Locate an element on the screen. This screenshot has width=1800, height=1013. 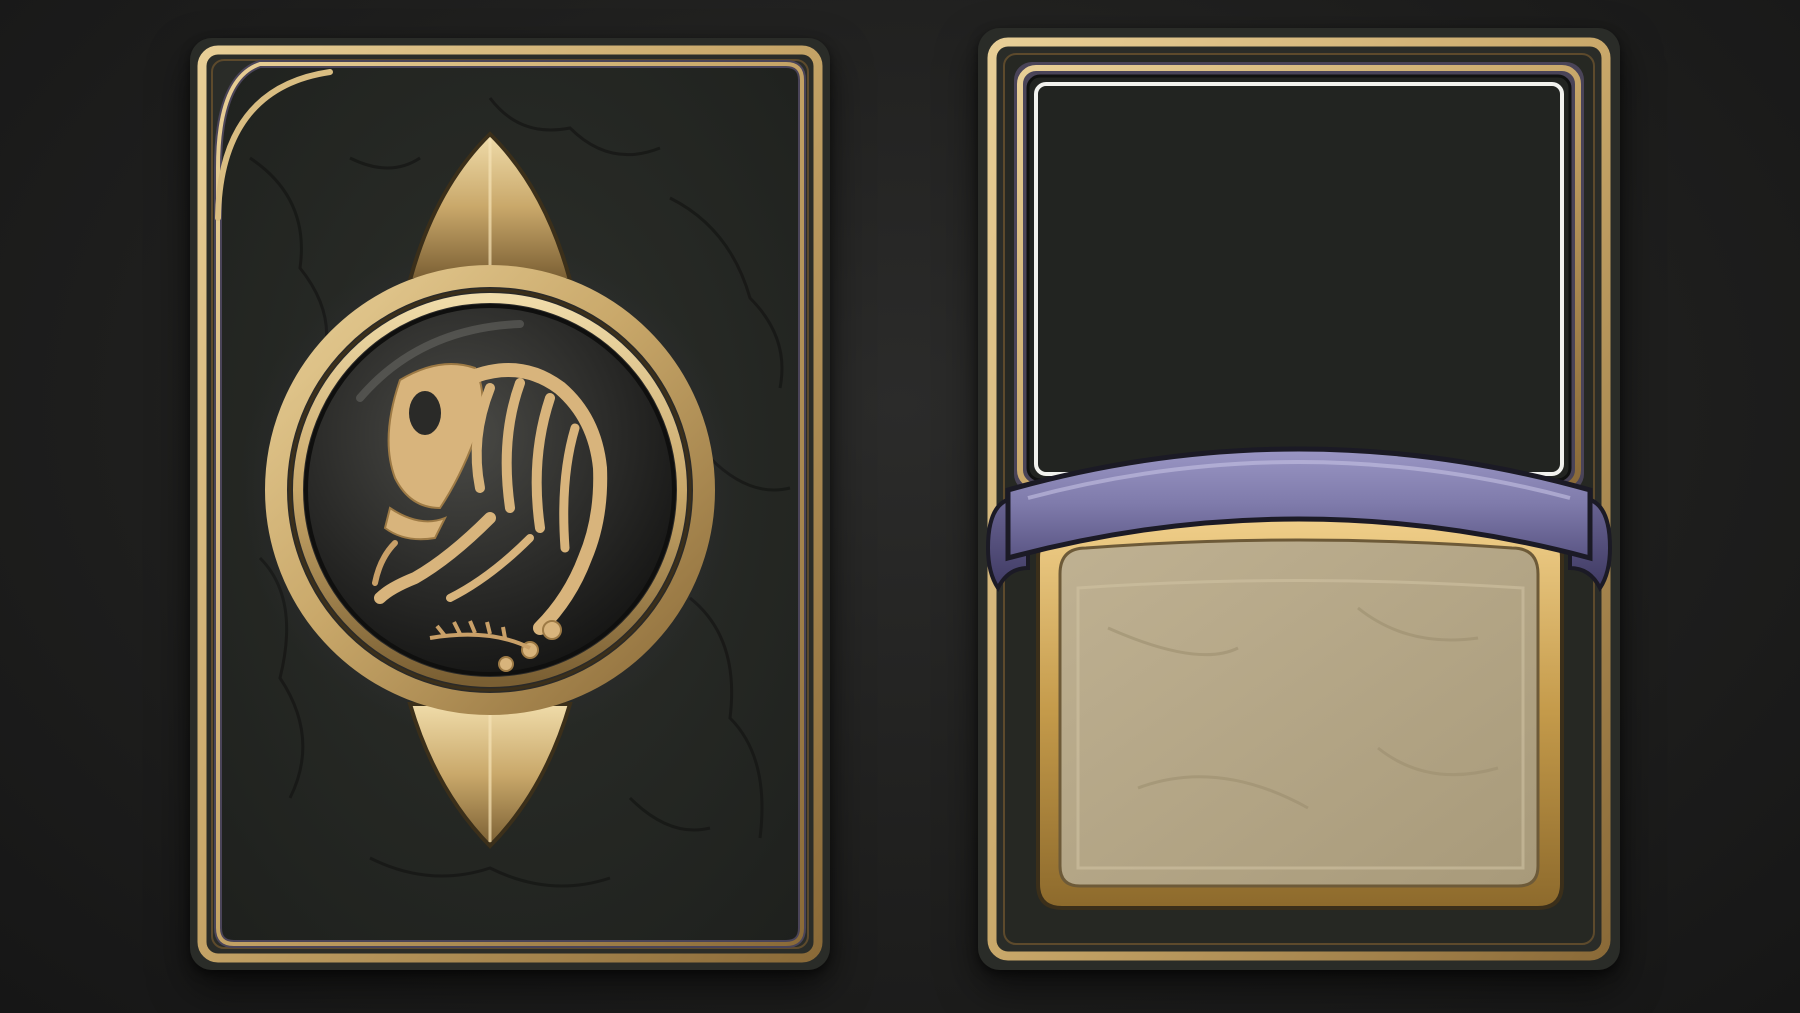
card-front-art-window is located at coordinates (1299, 278).